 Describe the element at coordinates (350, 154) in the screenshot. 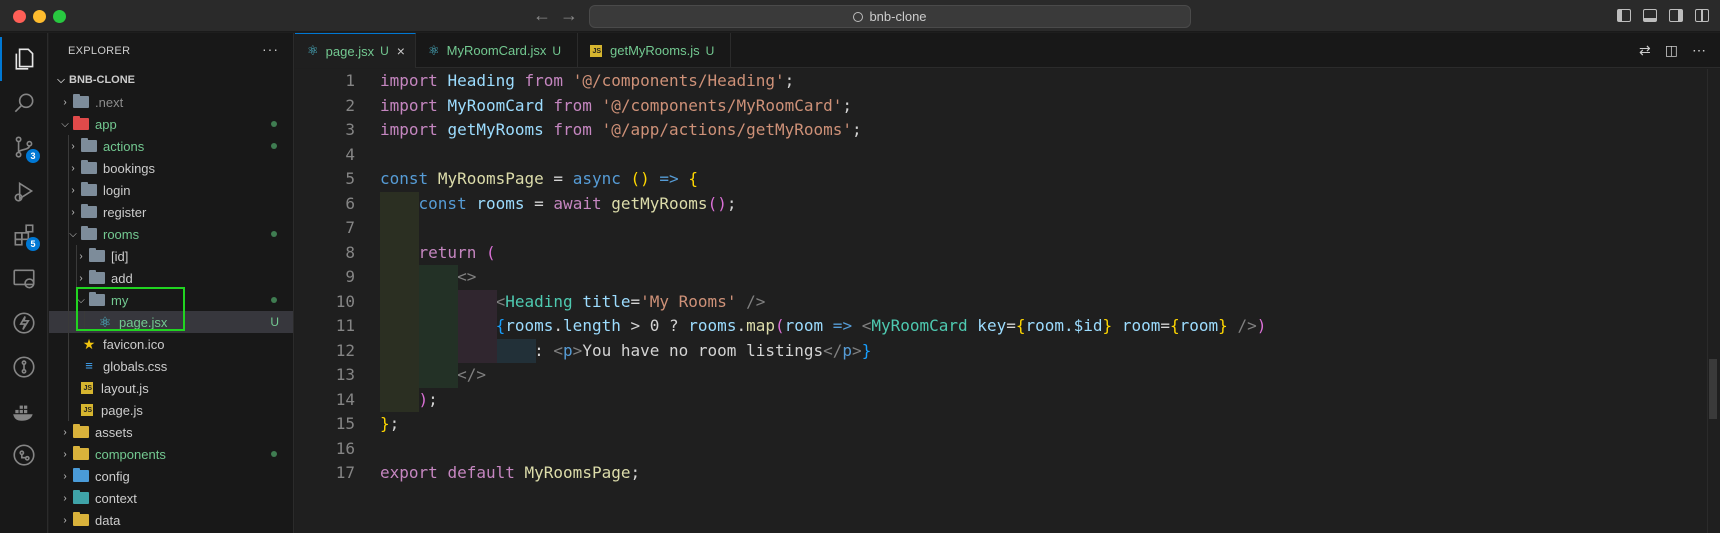

I see `line-number: 4` at that location.